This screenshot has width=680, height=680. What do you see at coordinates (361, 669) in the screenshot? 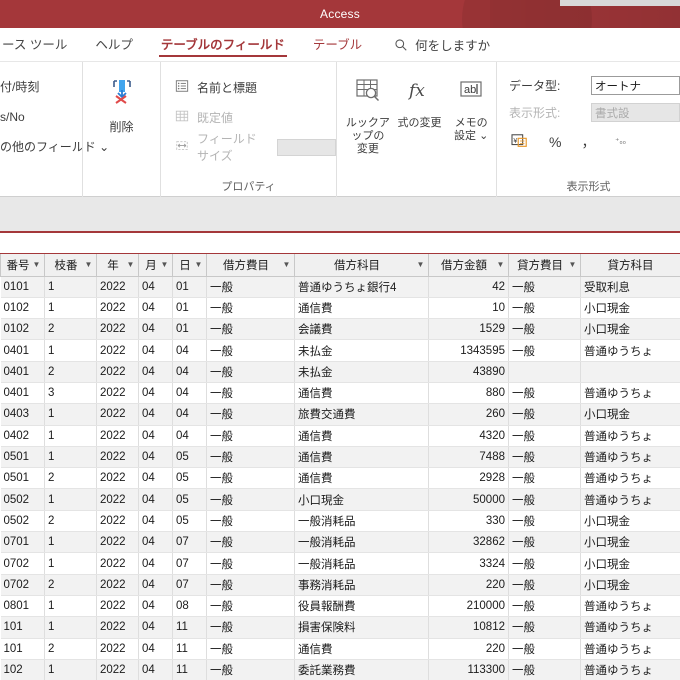
I see `cell-dr_acct: 委託業務費` at bounding box center [361, 669].